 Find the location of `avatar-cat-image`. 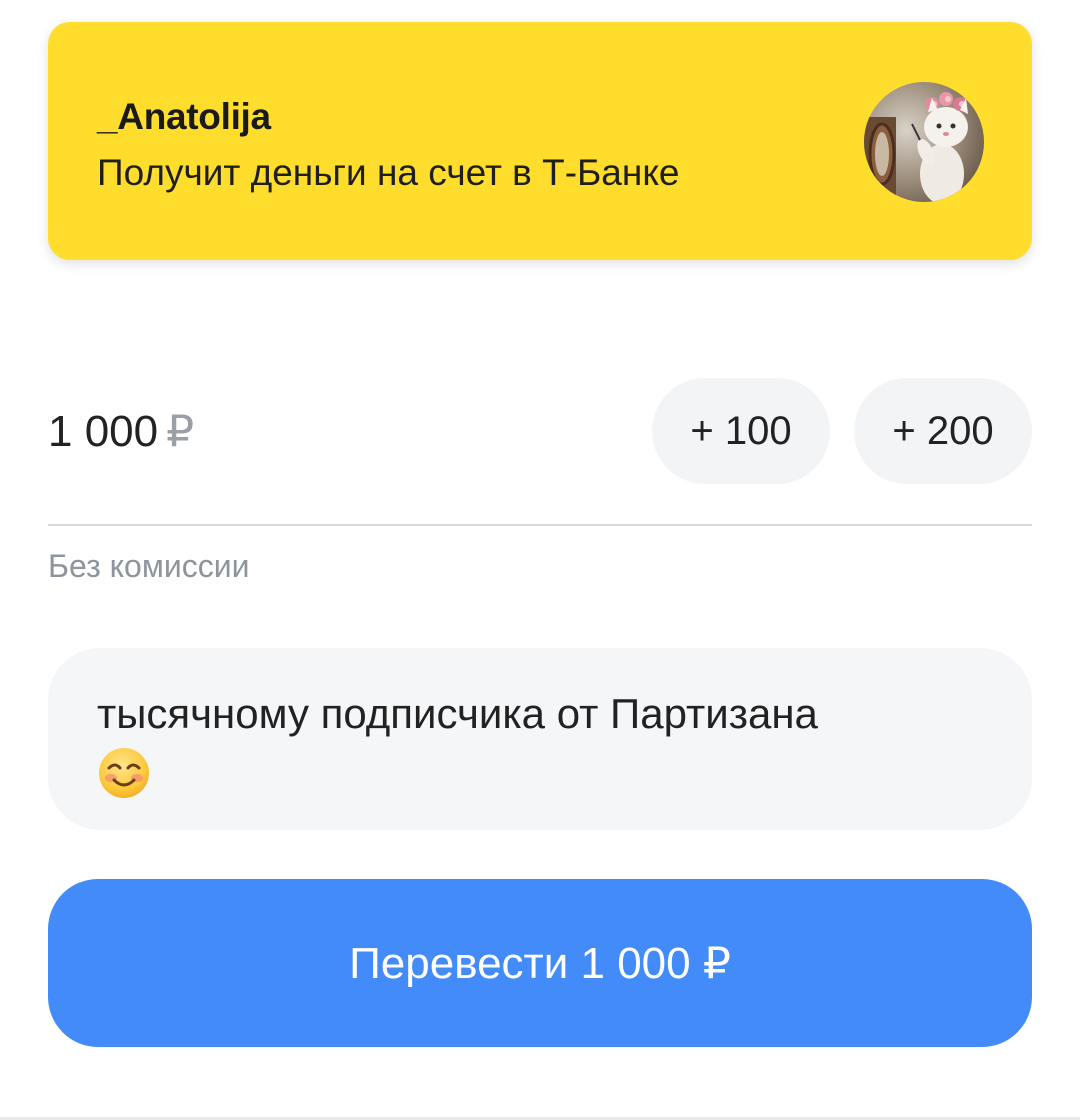

avatar-cat-image is located at coordinates (924, 142).